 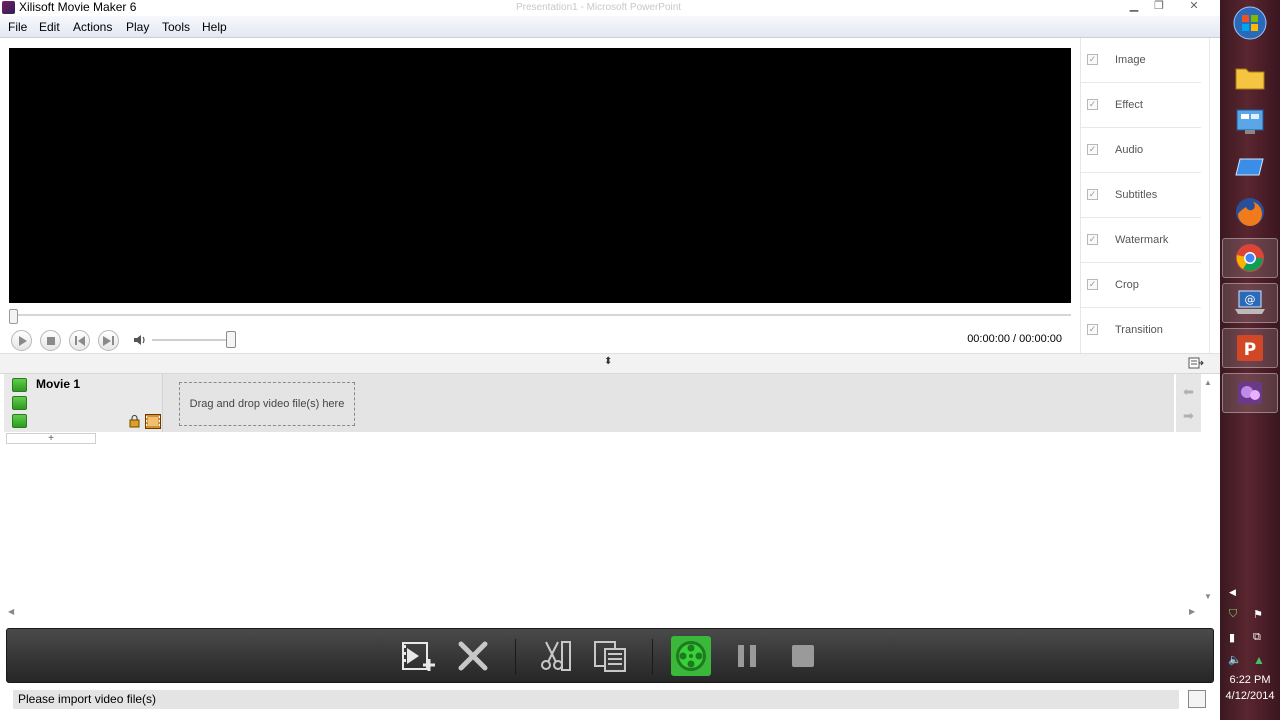 I want to click on svg-text: P, so click(x=1250, y=350).